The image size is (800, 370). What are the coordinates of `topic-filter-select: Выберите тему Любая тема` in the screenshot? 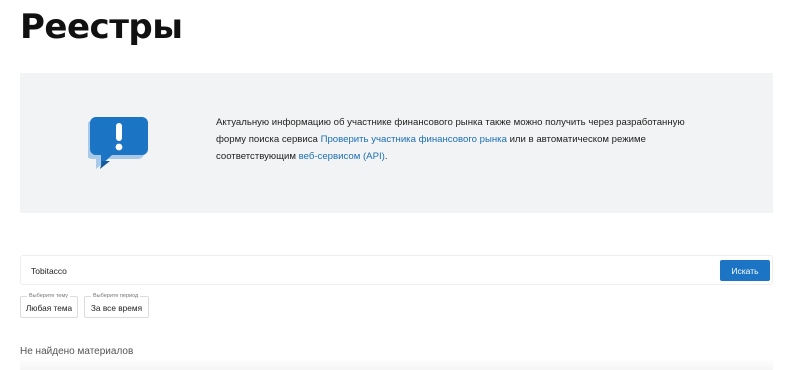 It's located at (49, 305).